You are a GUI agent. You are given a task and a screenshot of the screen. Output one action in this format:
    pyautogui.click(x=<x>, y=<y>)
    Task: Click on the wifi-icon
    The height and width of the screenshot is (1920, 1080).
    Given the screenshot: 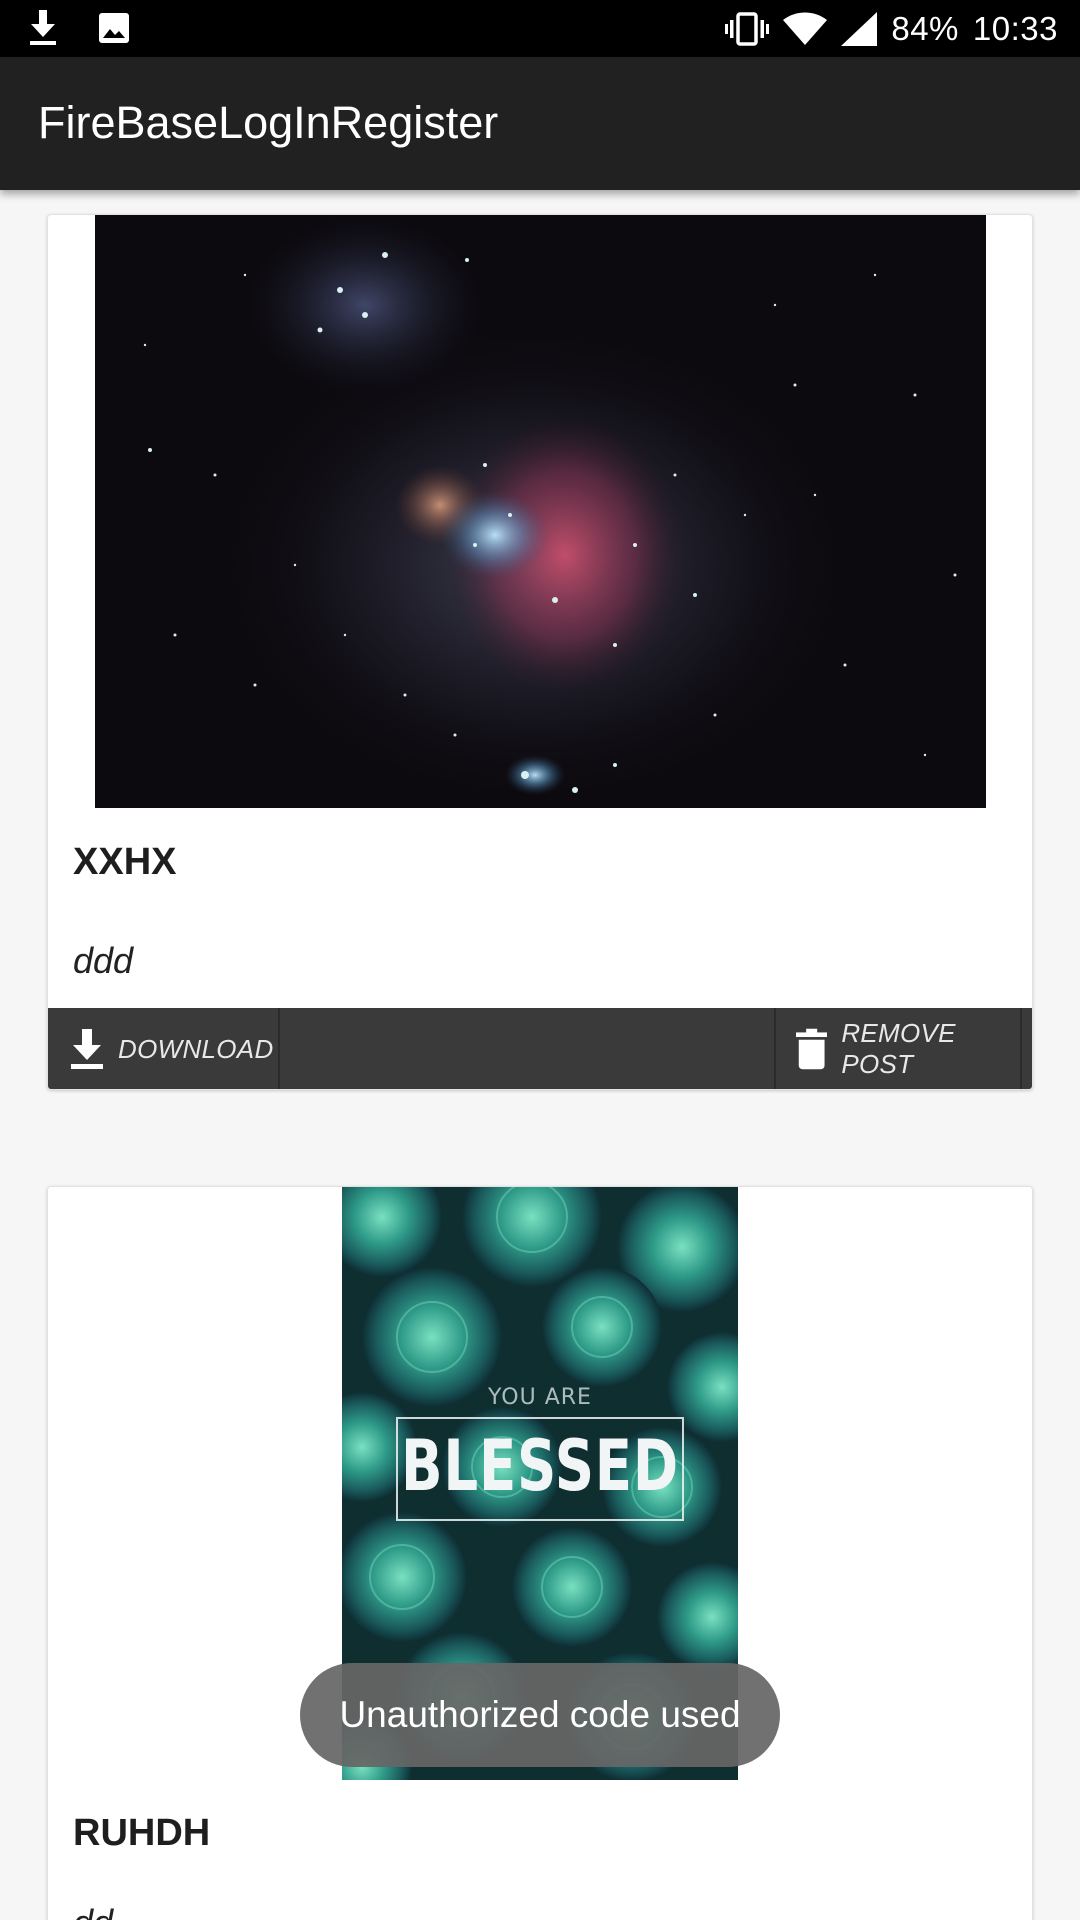 What is the action you would take?
    pyautogui.click(x=805, y=28)
    